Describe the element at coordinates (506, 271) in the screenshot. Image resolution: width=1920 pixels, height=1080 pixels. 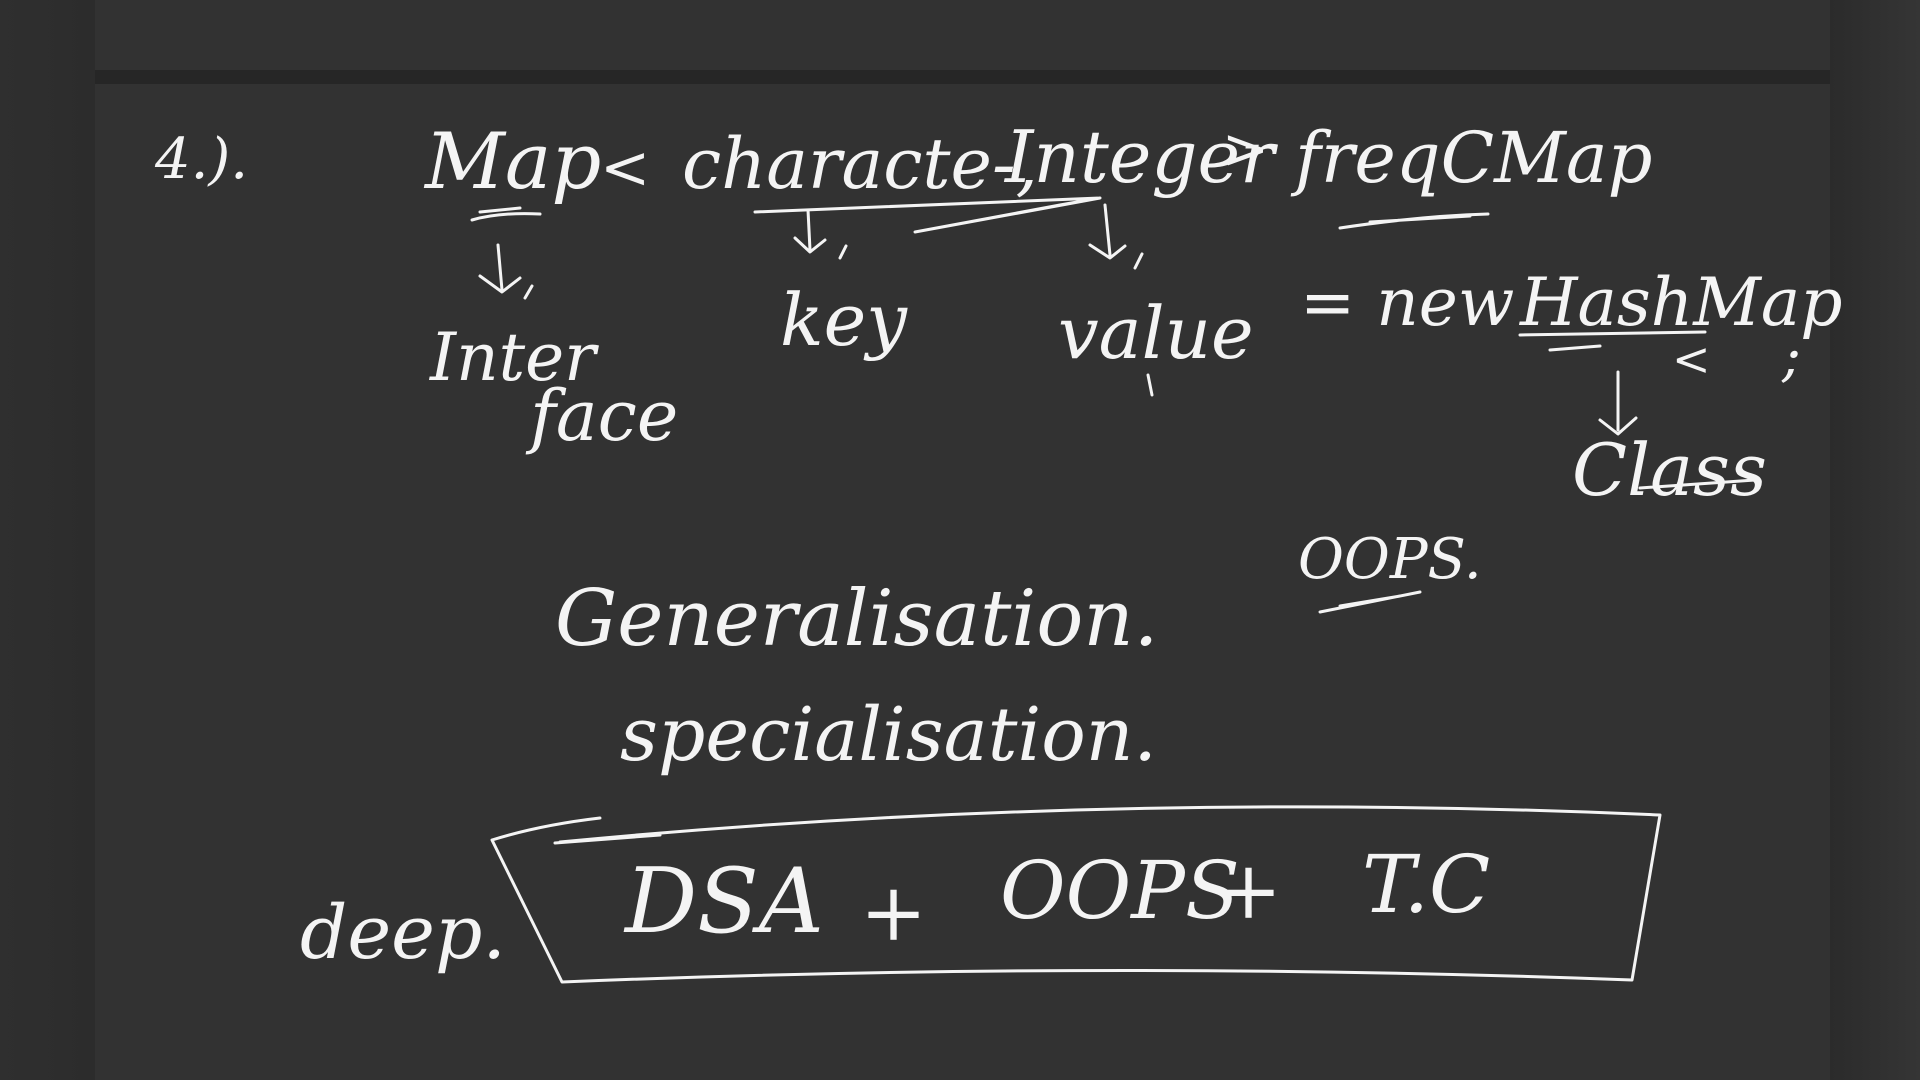
I see `arrow-to-interface` at that location.